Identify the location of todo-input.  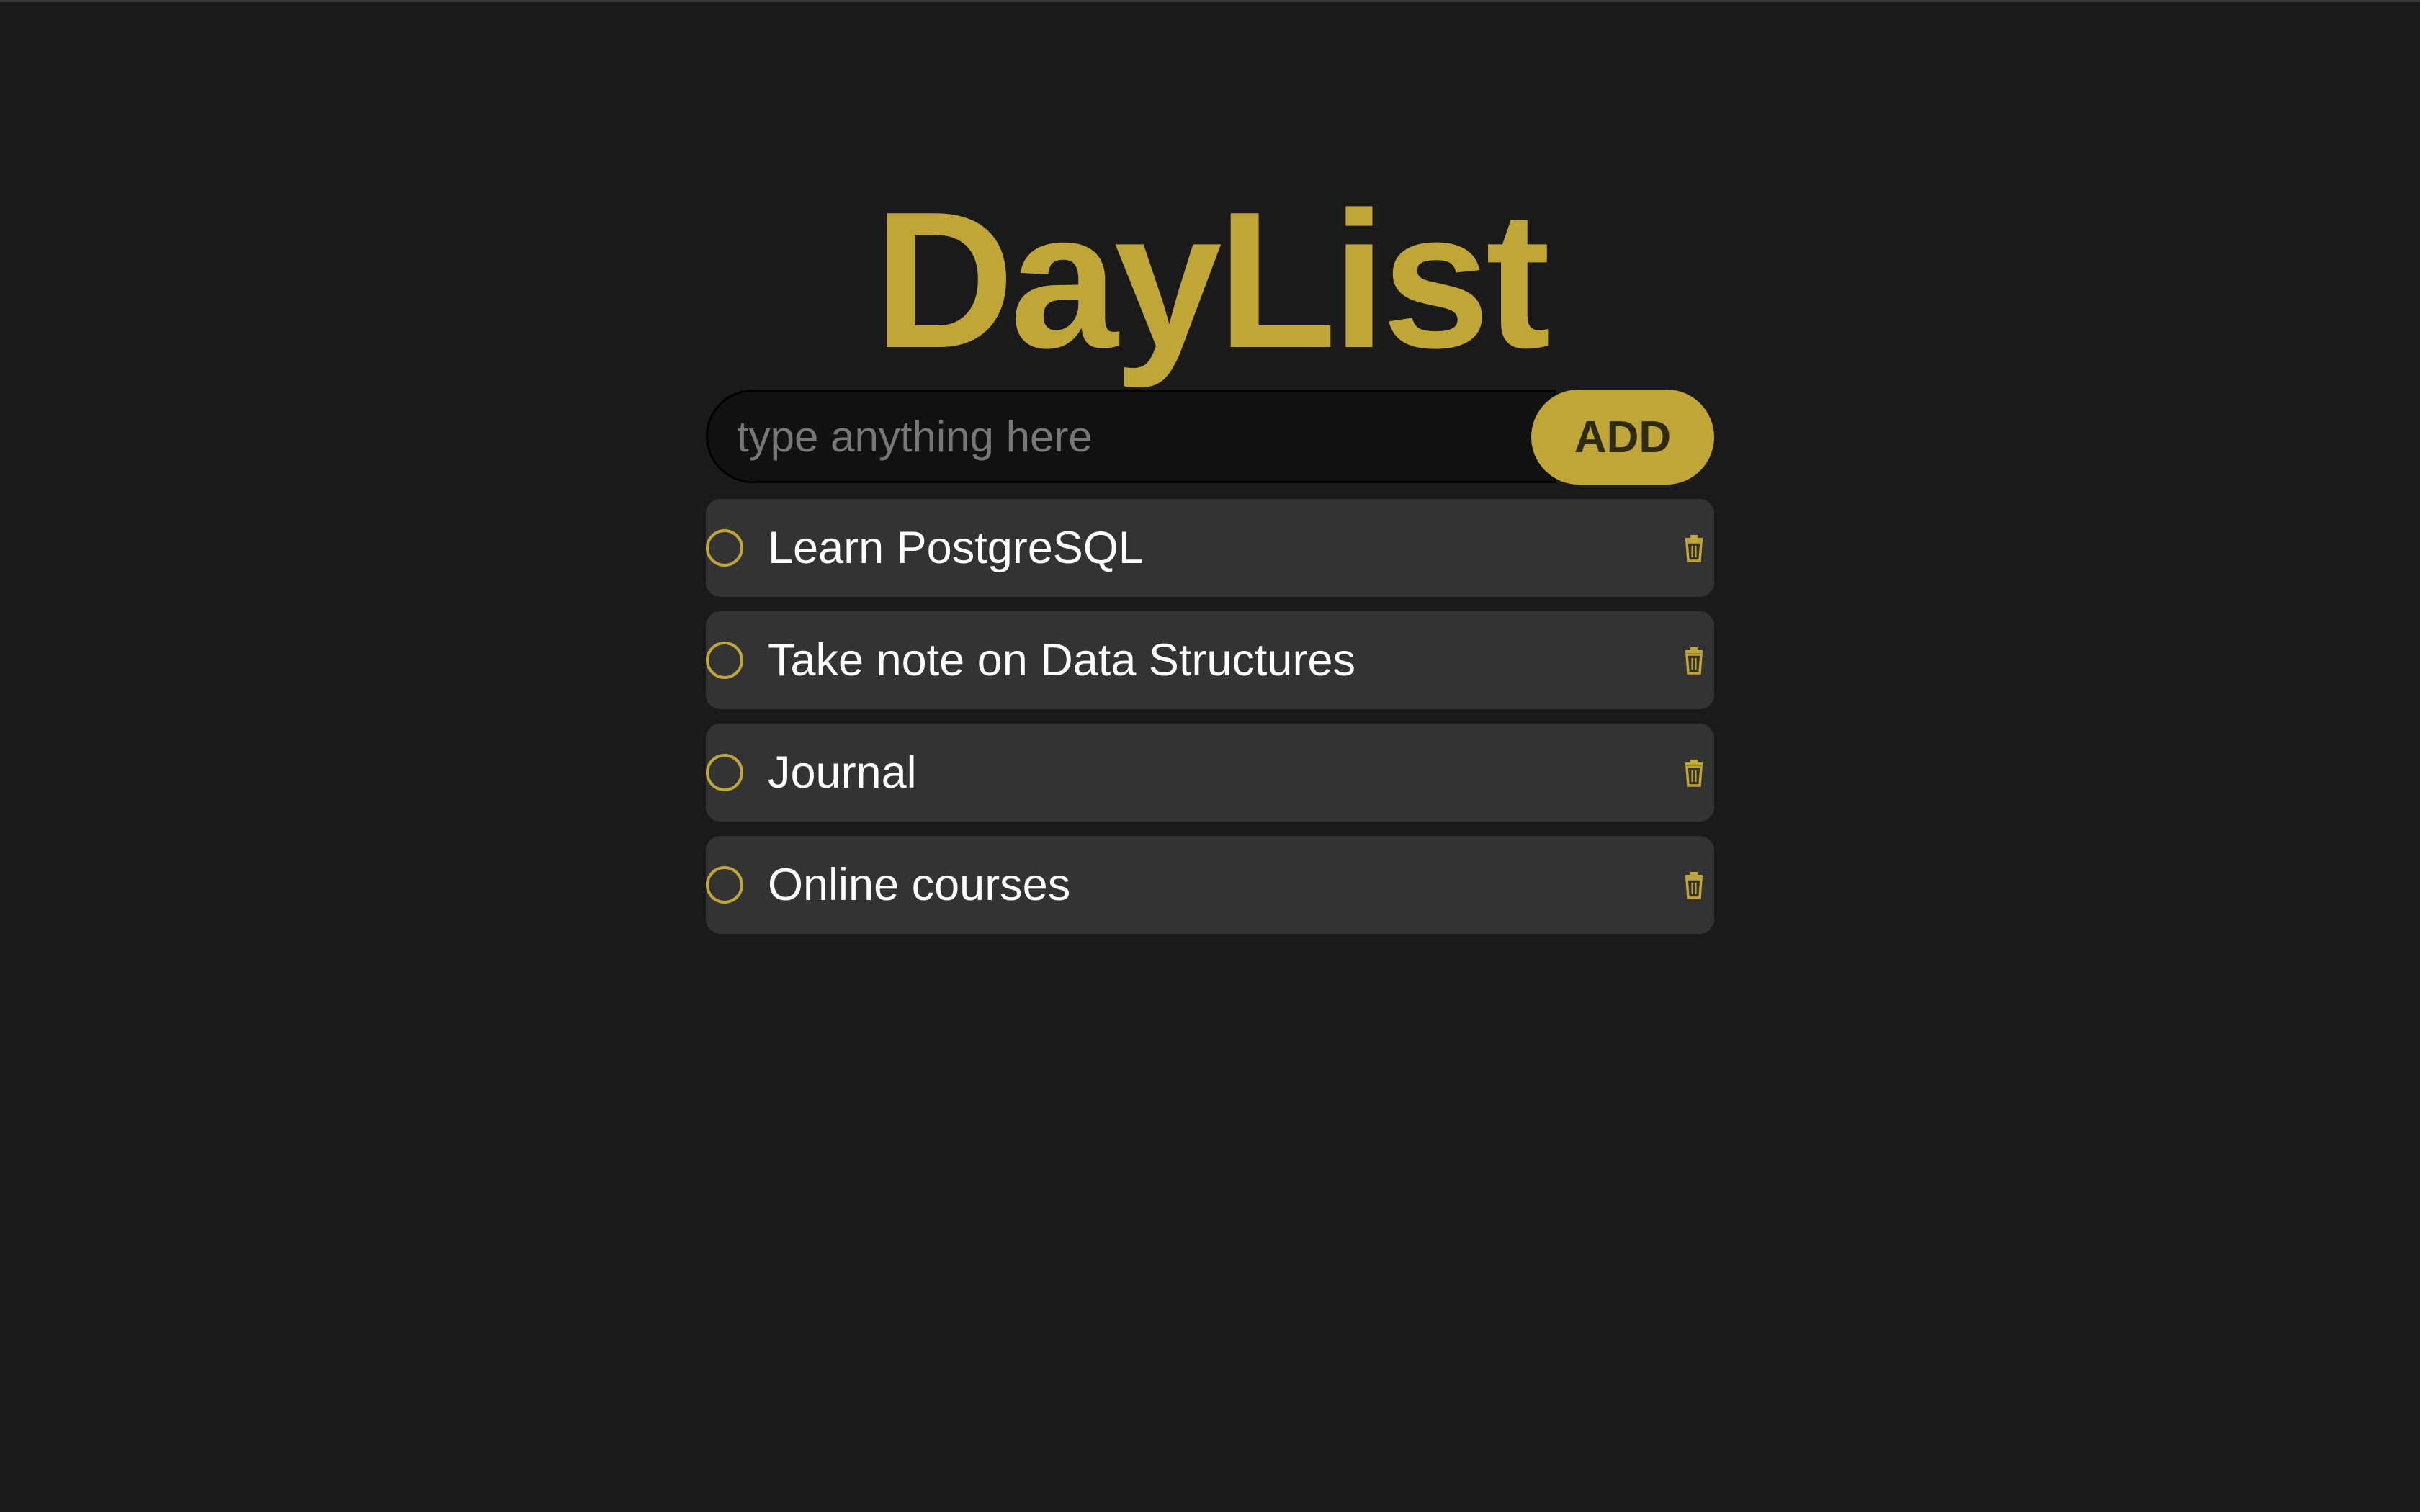
(1131, 436).